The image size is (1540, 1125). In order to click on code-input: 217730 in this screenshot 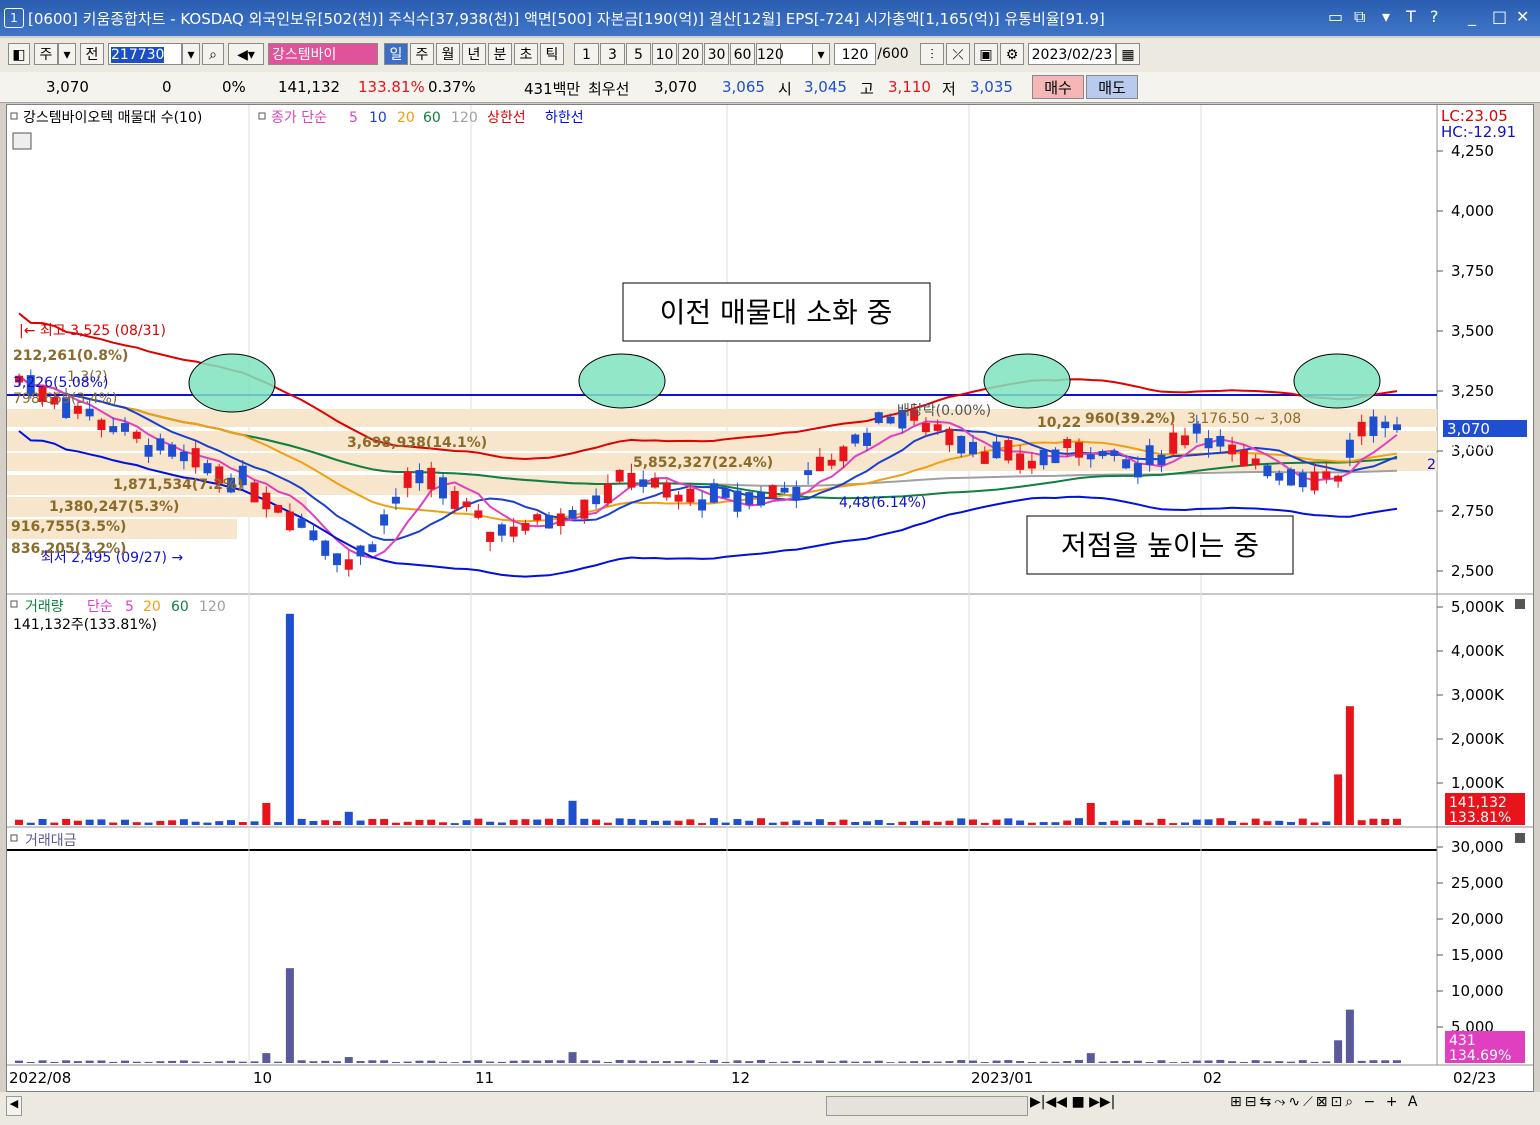, I will do `click(145, 54)`.